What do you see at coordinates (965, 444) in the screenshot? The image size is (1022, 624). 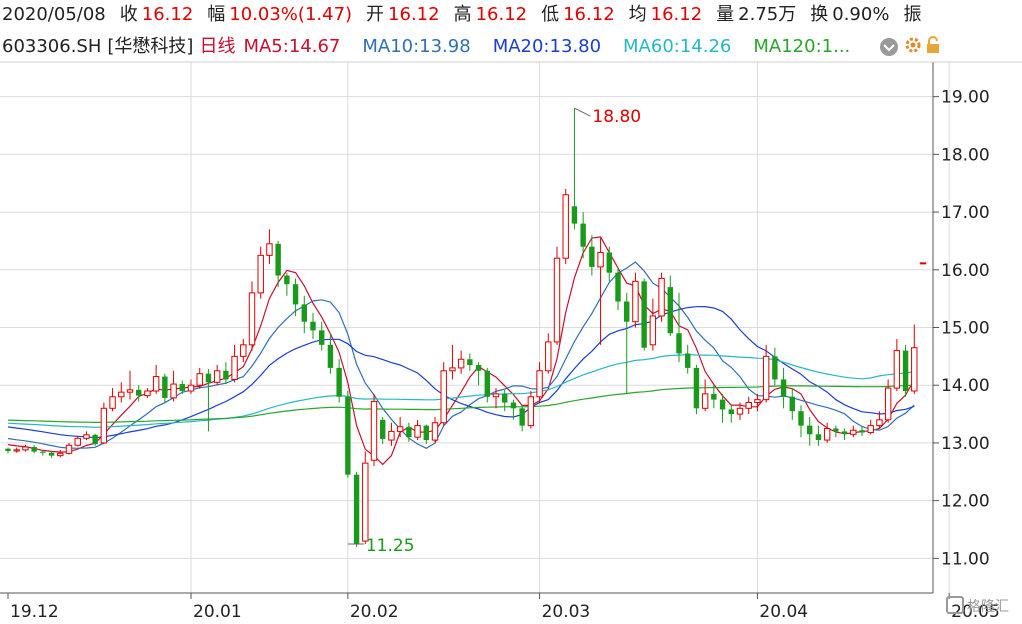 I see `y-tick-label: 13.00` at bounding box center [965, 444].